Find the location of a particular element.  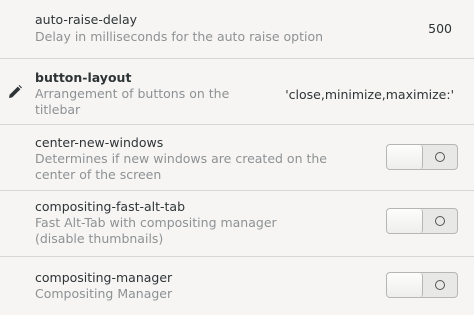

compositing-fast-alt-tab-toggle is located at coordinates (422, 221).